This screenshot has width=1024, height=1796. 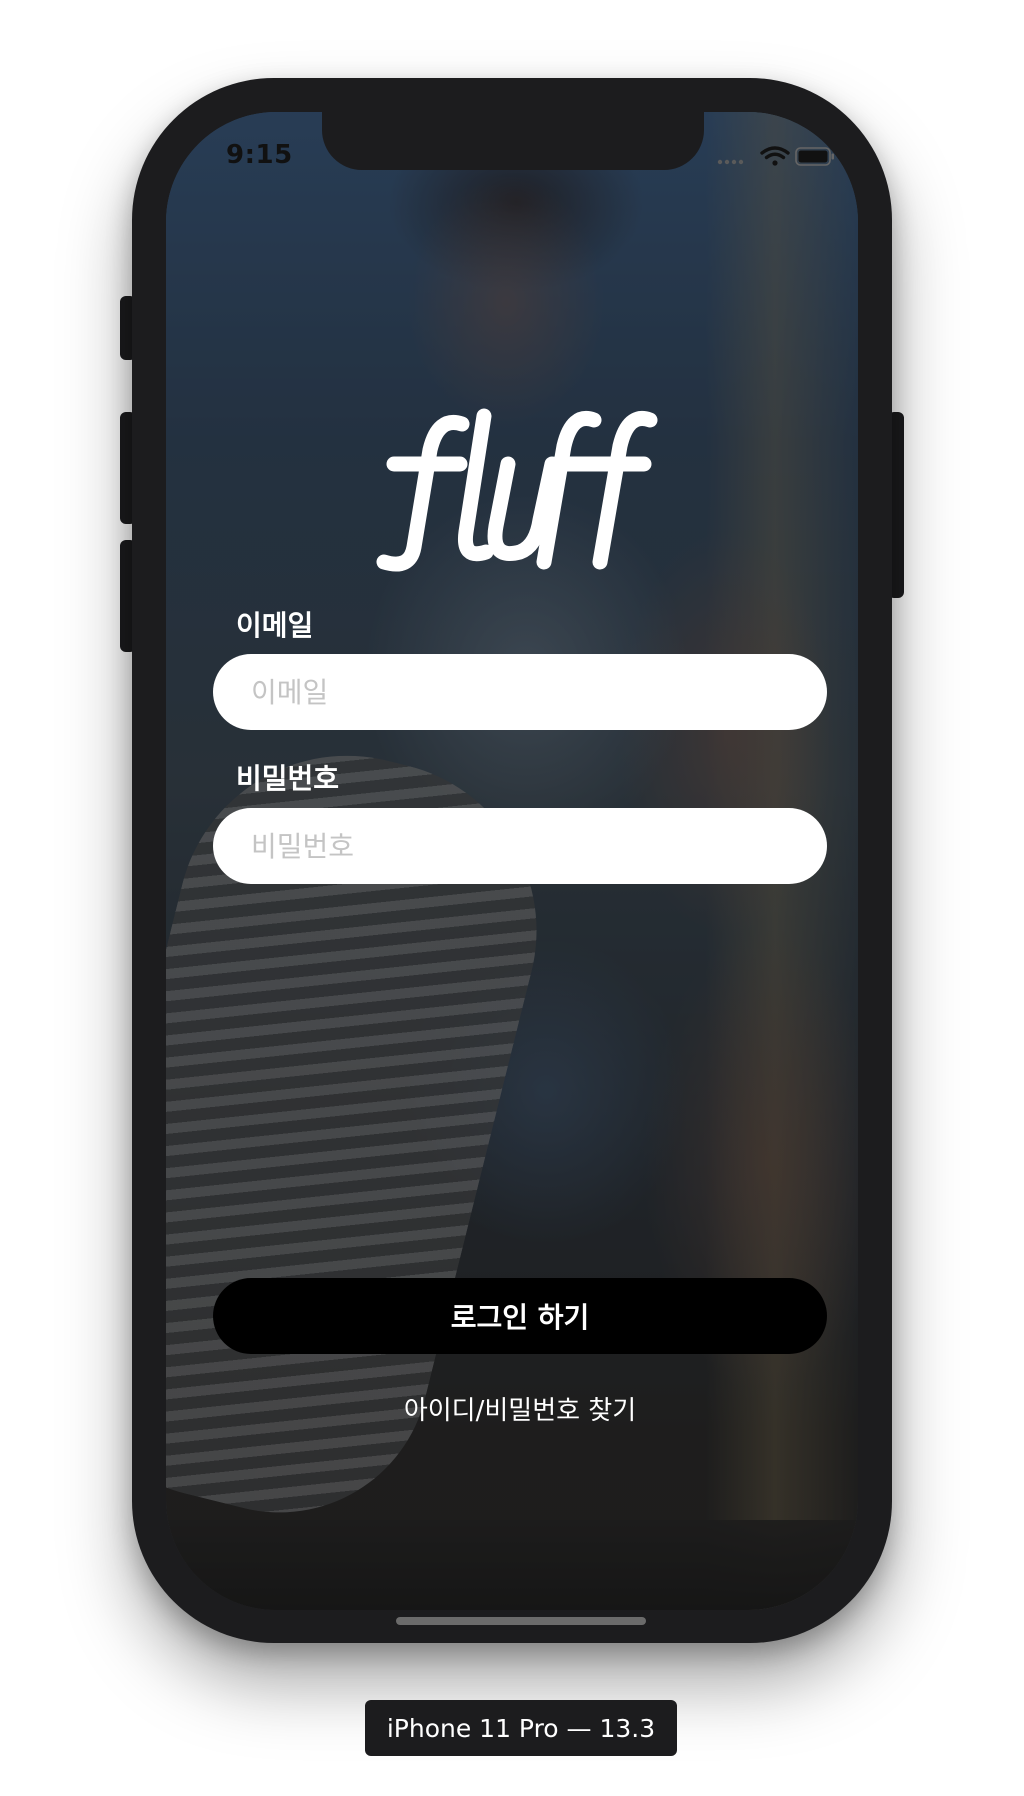 I want to click on fluff-logo: fluff, so click(x=517, y=490).